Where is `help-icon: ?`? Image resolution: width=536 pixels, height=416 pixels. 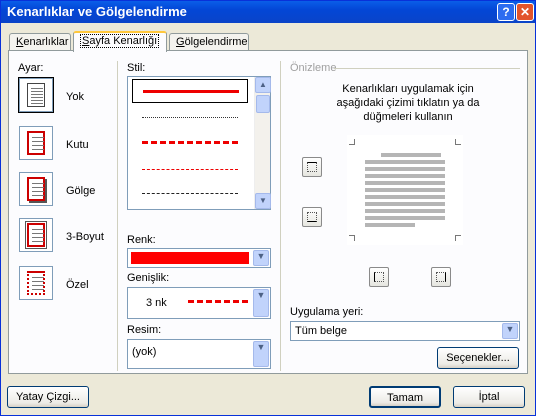 help-icon: ? is located at coordinates (506, 12).